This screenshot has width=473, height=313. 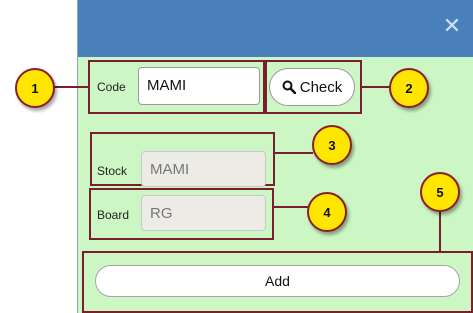 What do you see at coordinates (203, 213) in the screenshot?
I see `board-field: RG` at bounding box center [203, 213].